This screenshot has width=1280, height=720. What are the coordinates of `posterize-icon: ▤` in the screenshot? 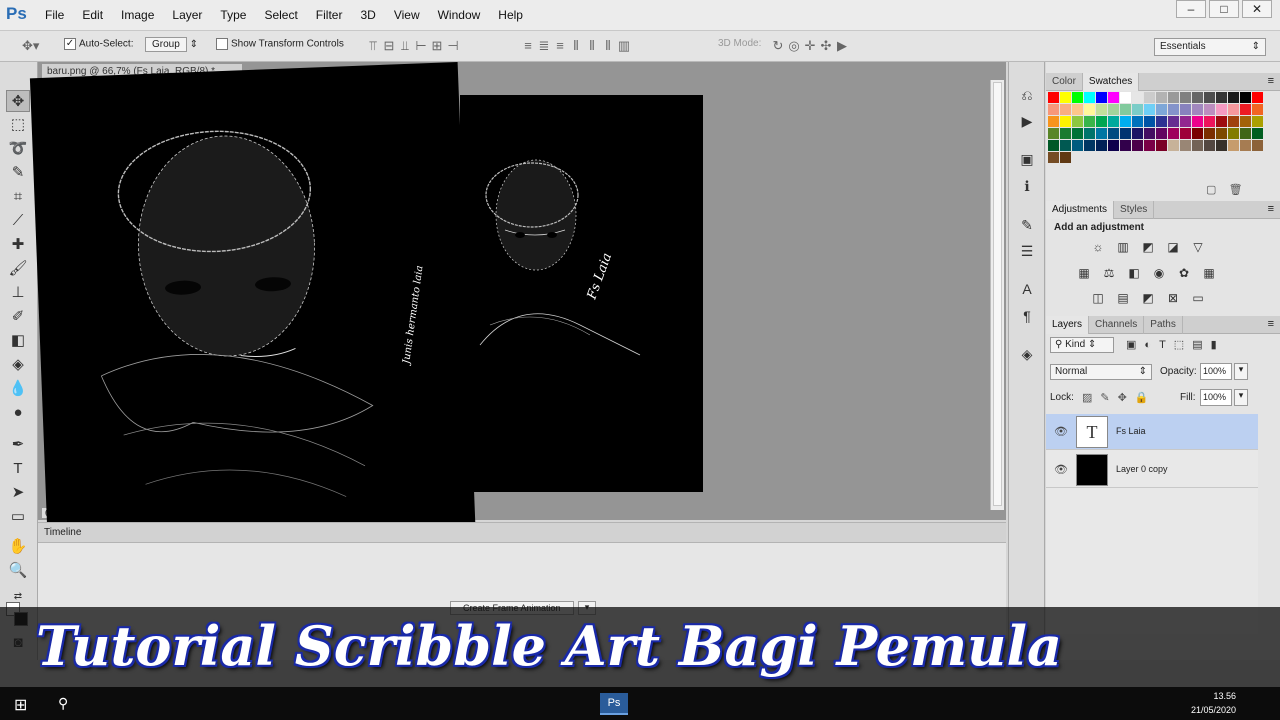 It's located at (1123, 298).